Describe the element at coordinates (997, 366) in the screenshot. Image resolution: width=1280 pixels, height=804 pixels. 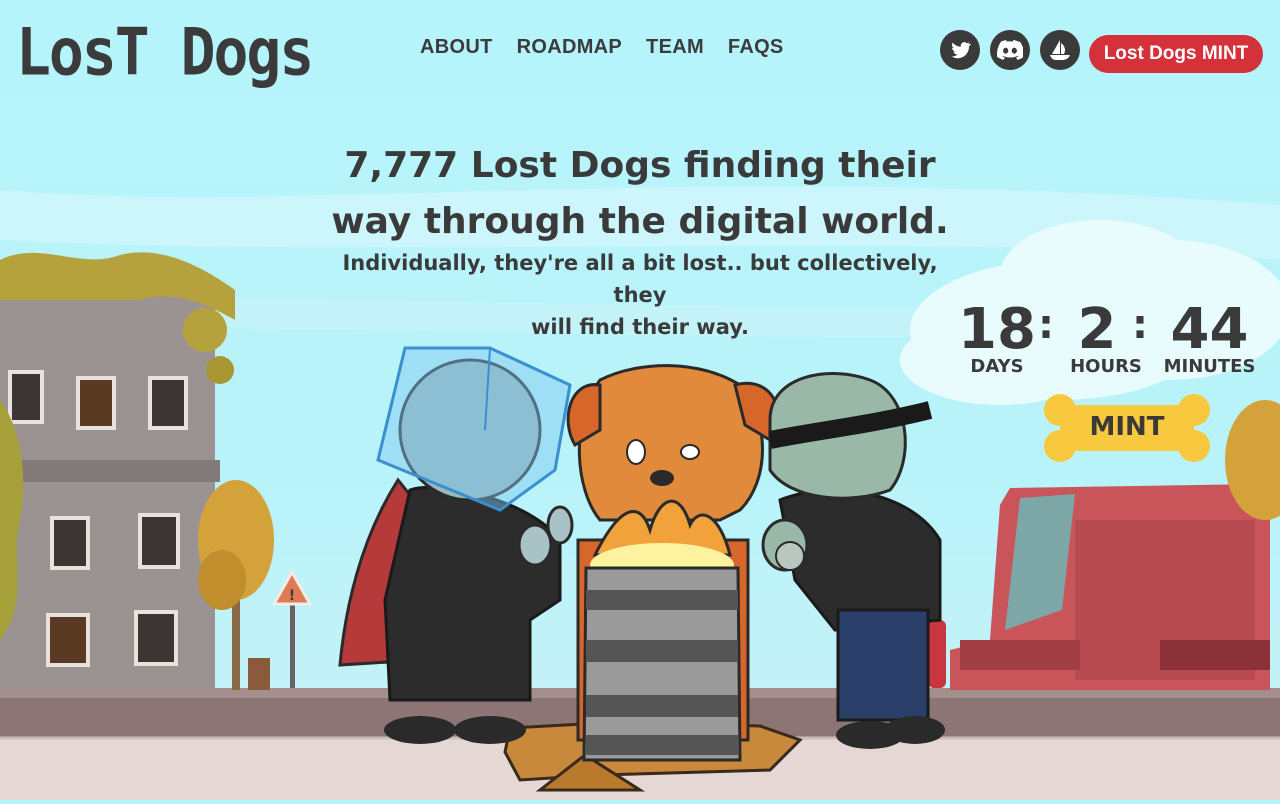
I see `countdown-days-label: DAYS` at that location.